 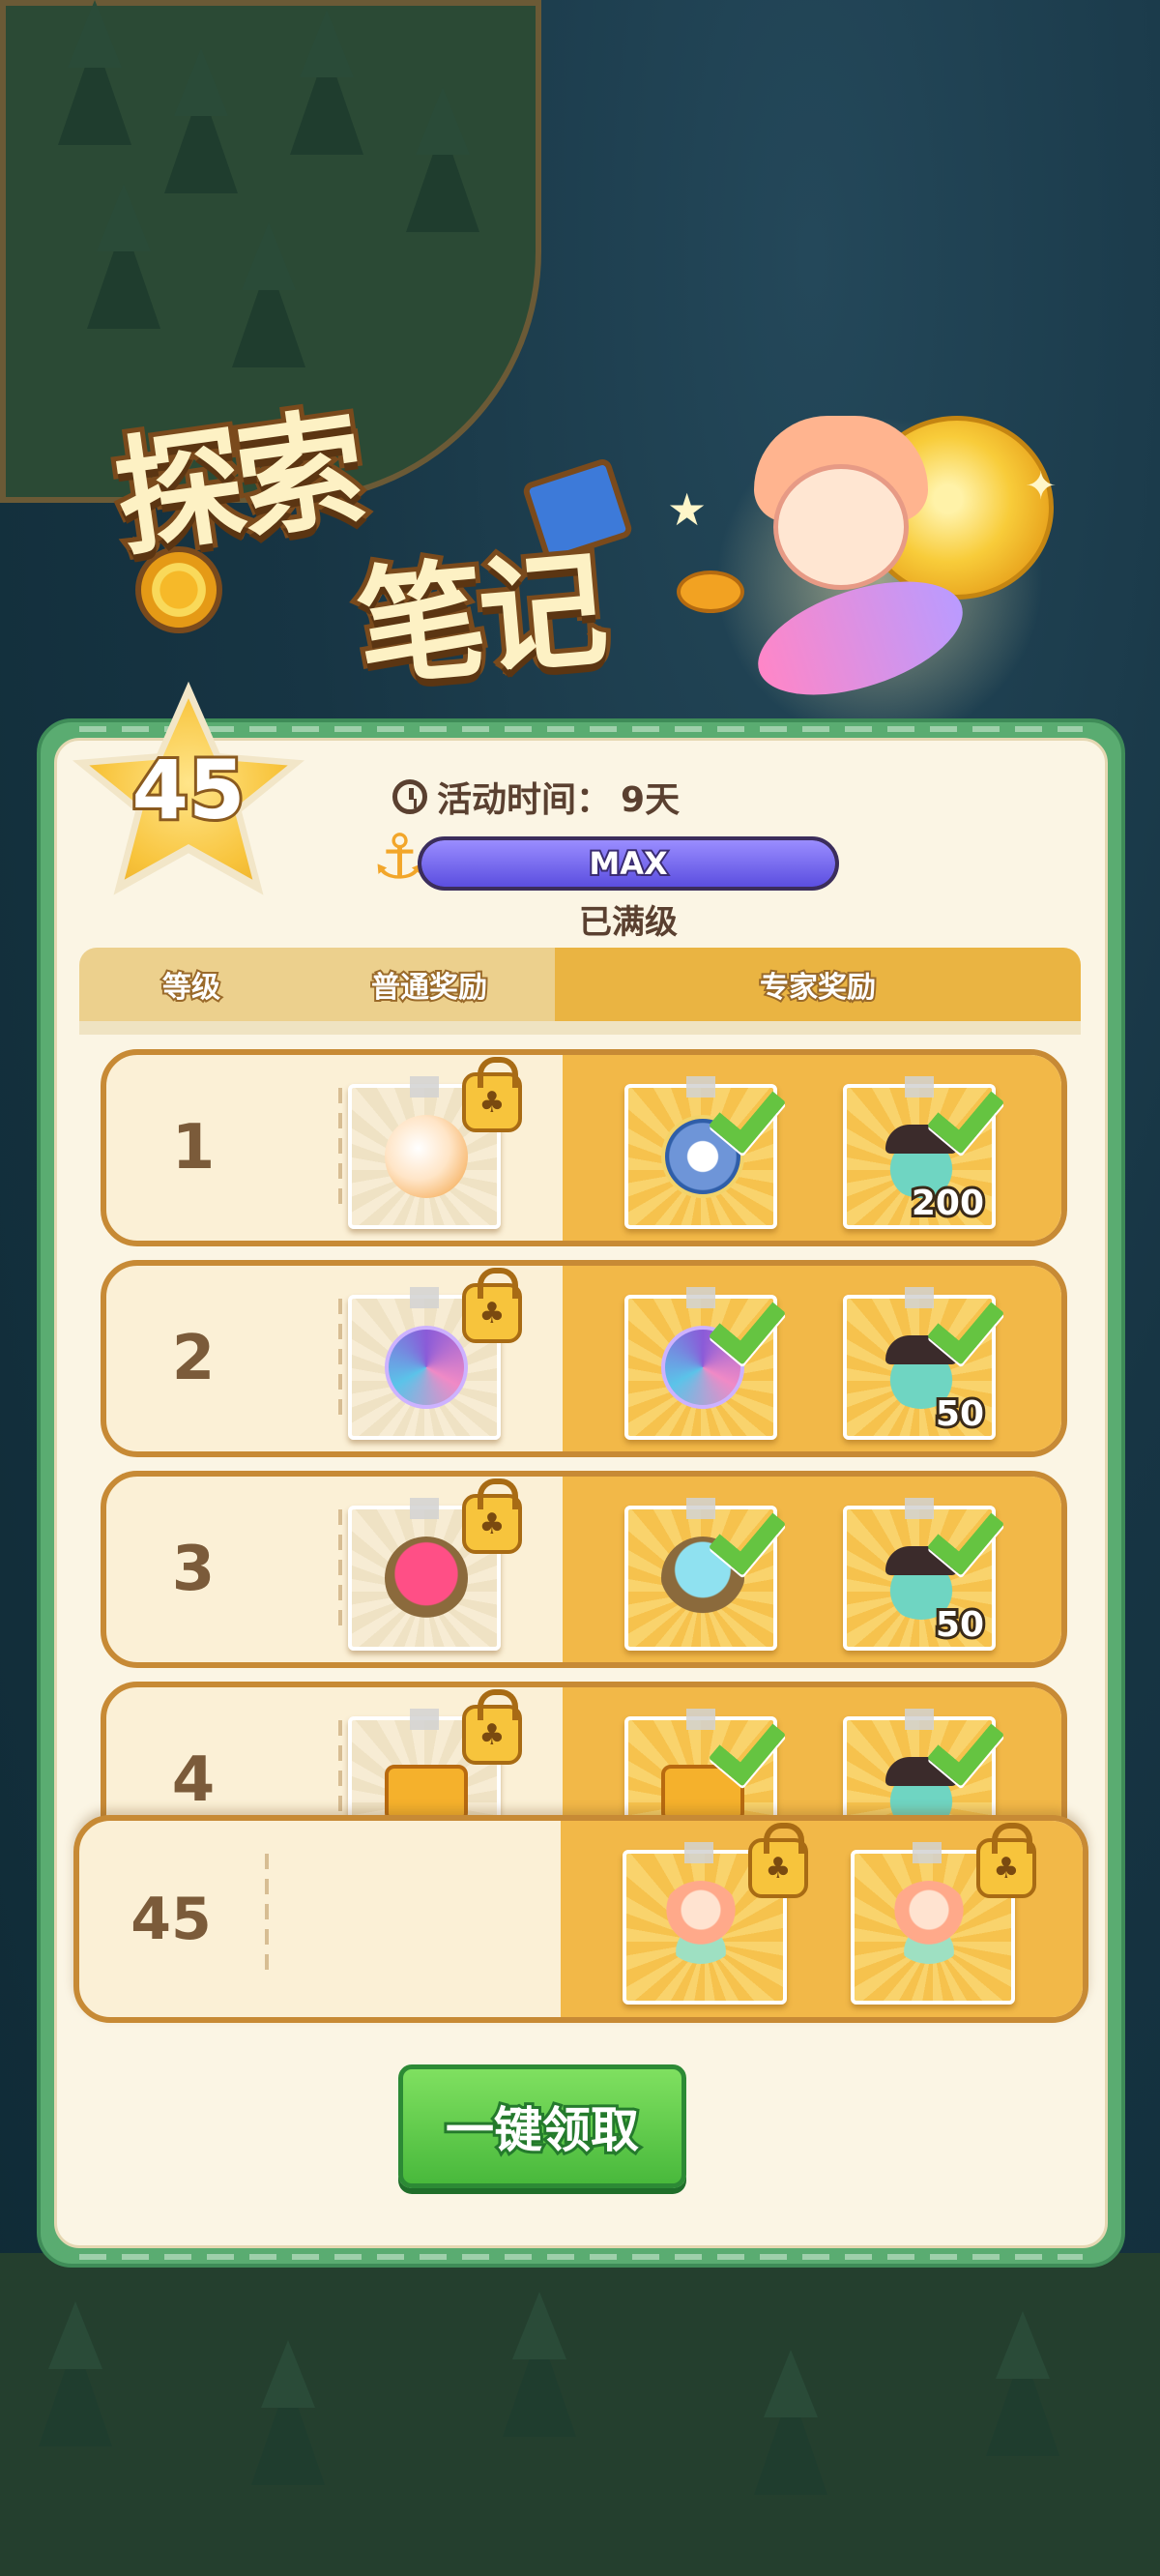 I want to click on event-title-logo: 探索 笔记, so click(x=384, y=554).